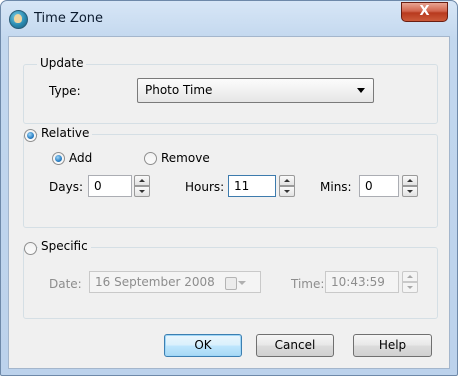 The image size is (458, 376). I want to click on help-button: Help, so click(392, 345).